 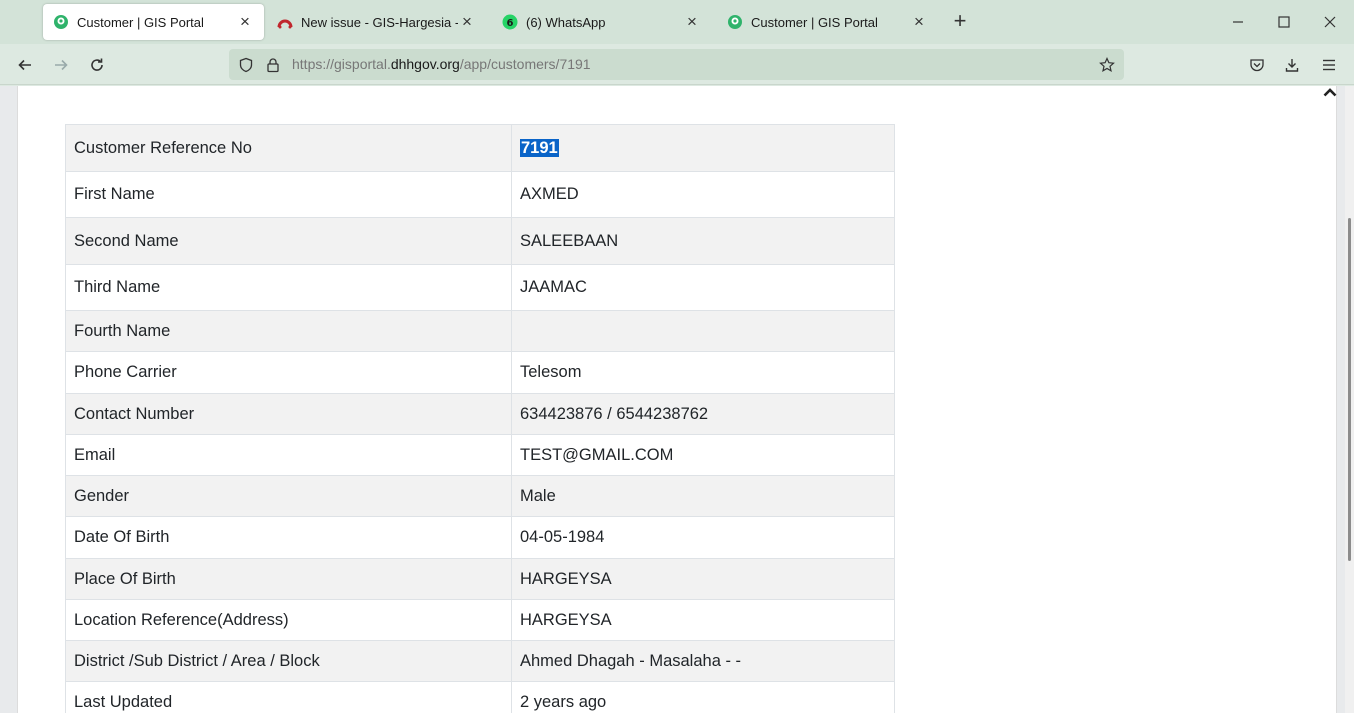 I want to click on table-row: Gender Male, so click(x=480, y=496).